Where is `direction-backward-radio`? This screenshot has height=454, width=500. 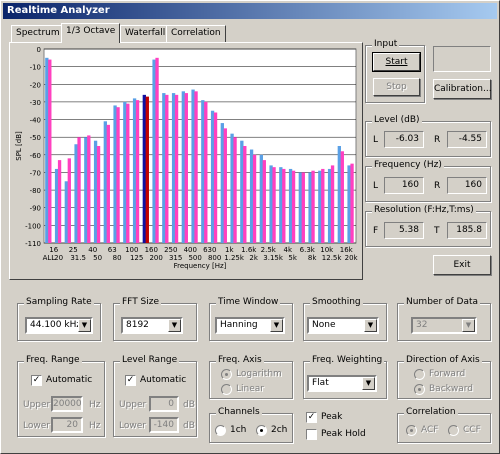
direction-backward-radio is located at coordinates (419, 389).